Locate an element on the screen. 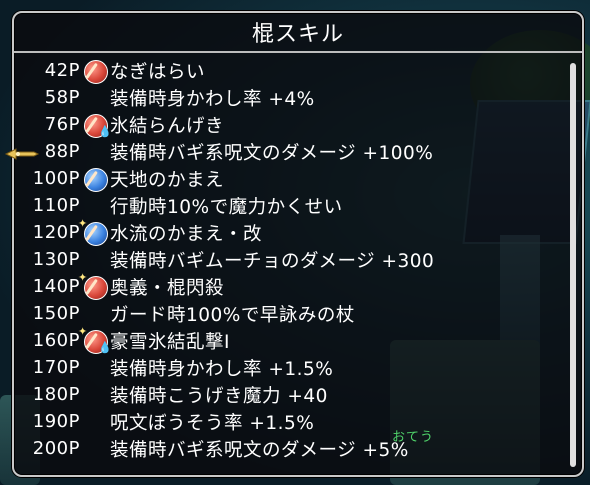  skill-points: 180P is located at coordinates (56, 394).